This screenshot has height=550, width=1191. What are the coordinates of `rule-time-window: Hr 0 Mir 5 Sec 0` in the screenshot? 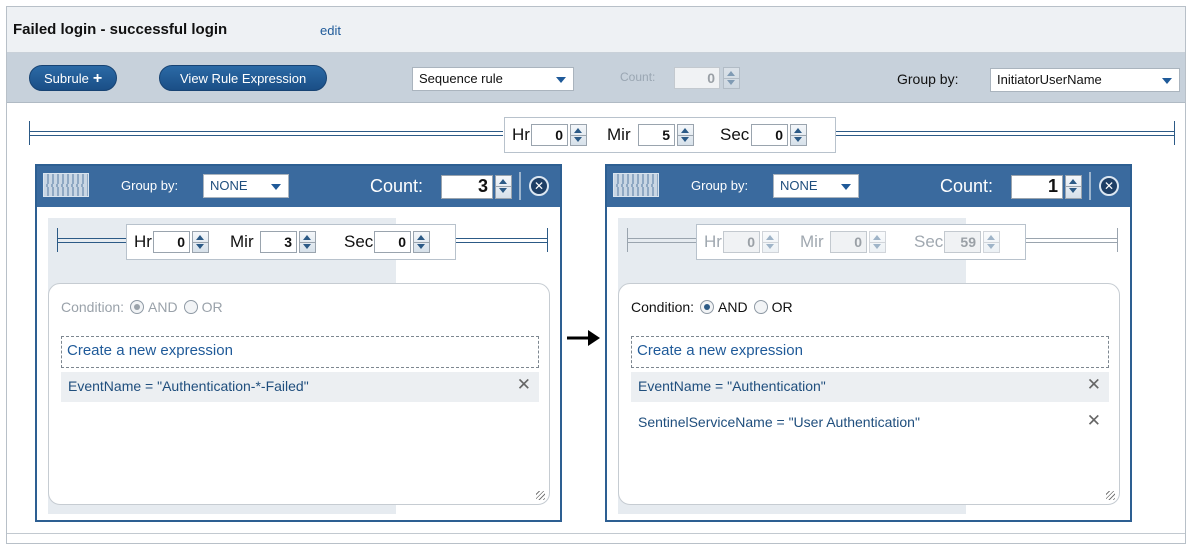 It's located at (670, 135).